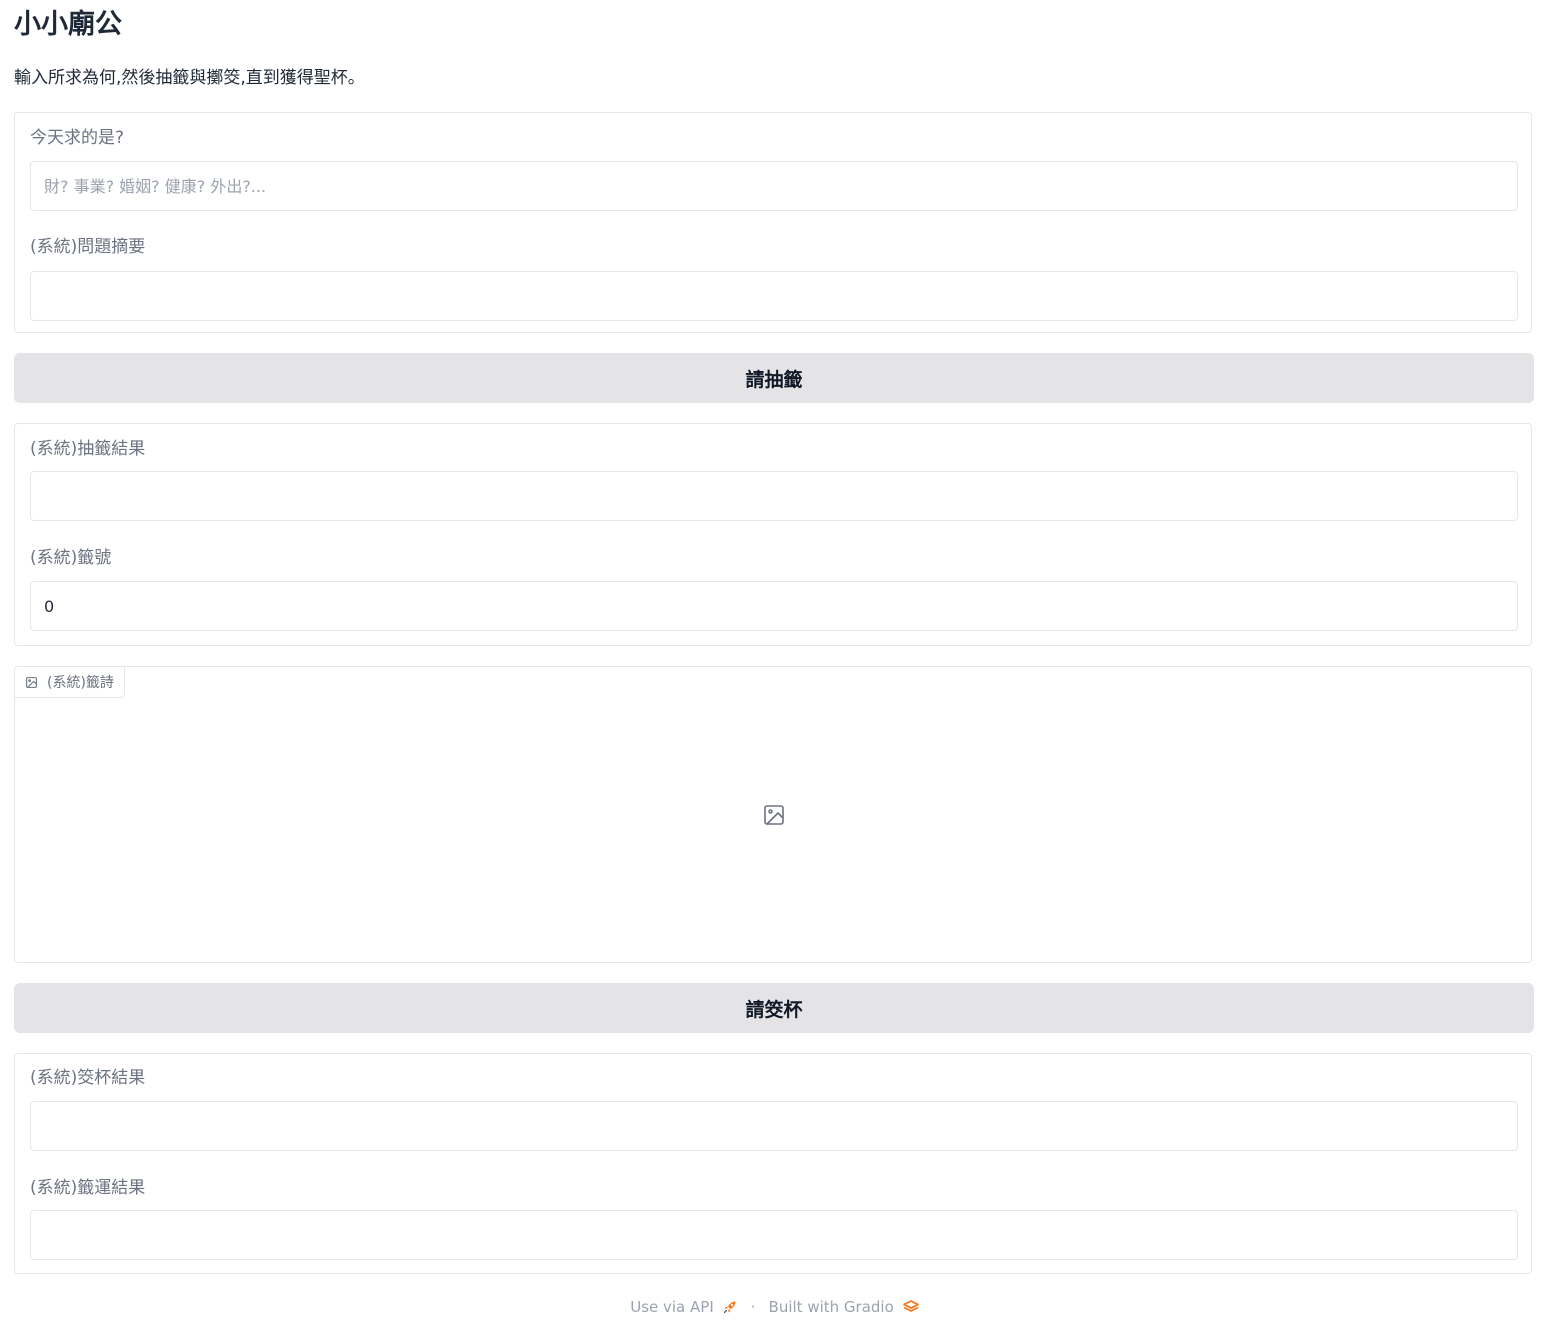  Describe the element at coordinates (68, 24) in the screenshot. I see `page-title: 小小廟公` at that location.